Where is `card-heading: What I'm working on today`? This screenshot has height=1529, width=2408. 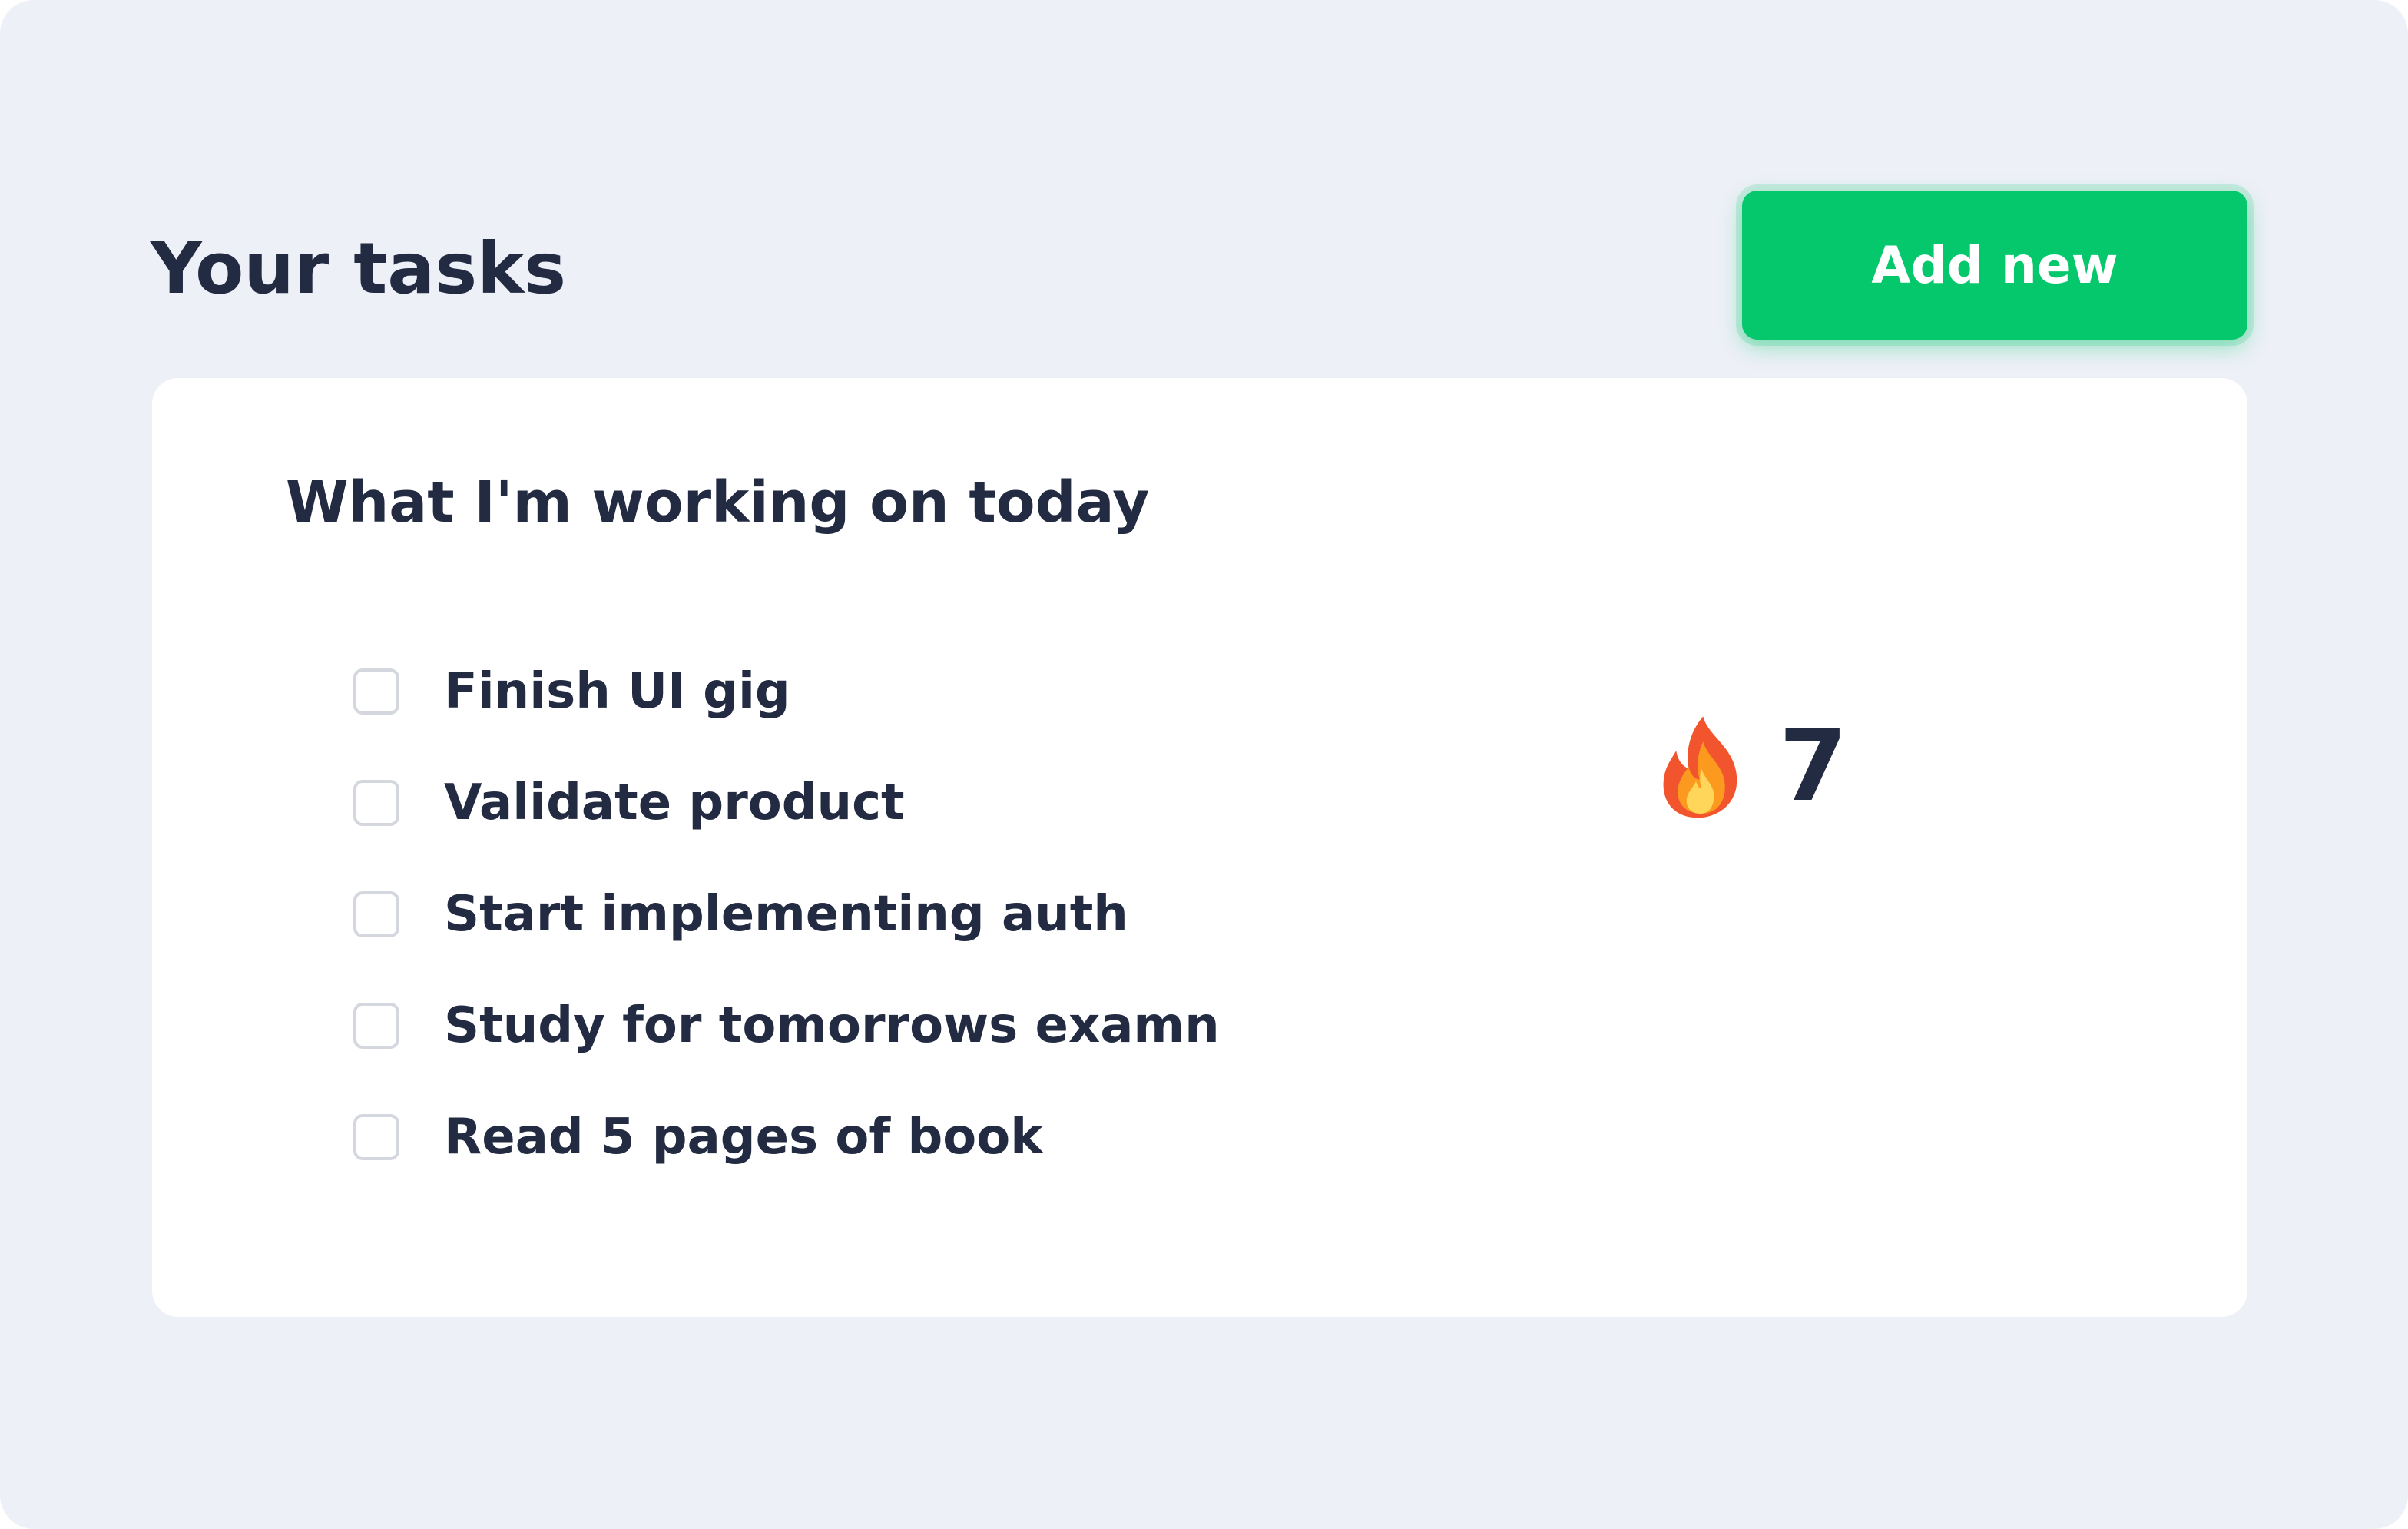 card-heading: What I'm working on today is located at coordinates (718, 502).